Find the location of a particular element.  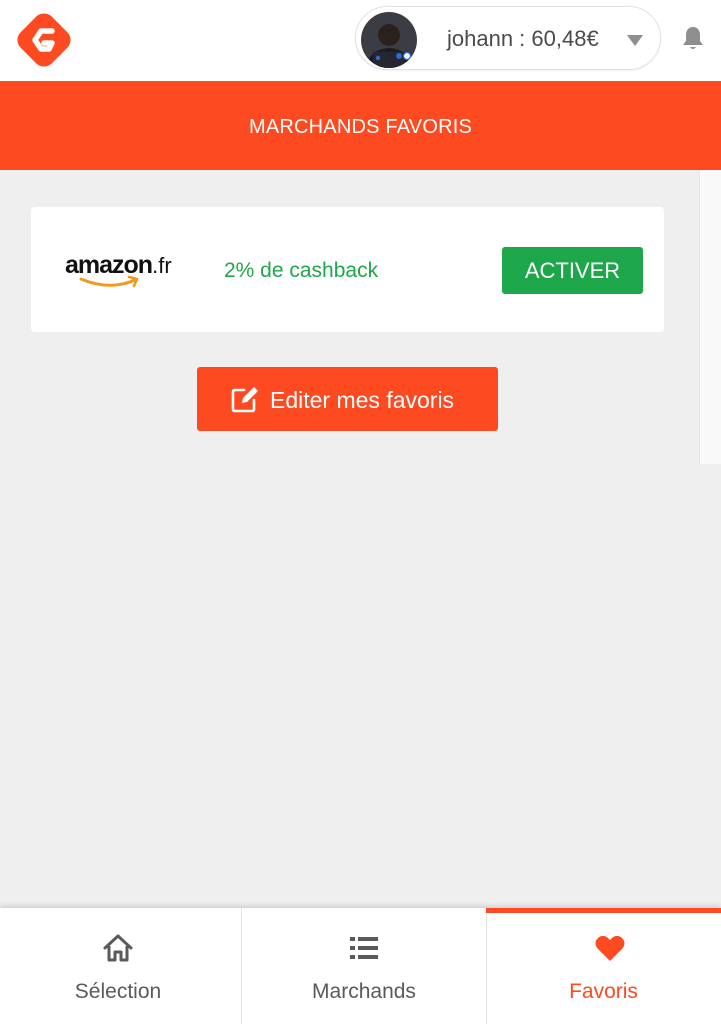

cashback-logo-icon is located at coordinates (44, 40).